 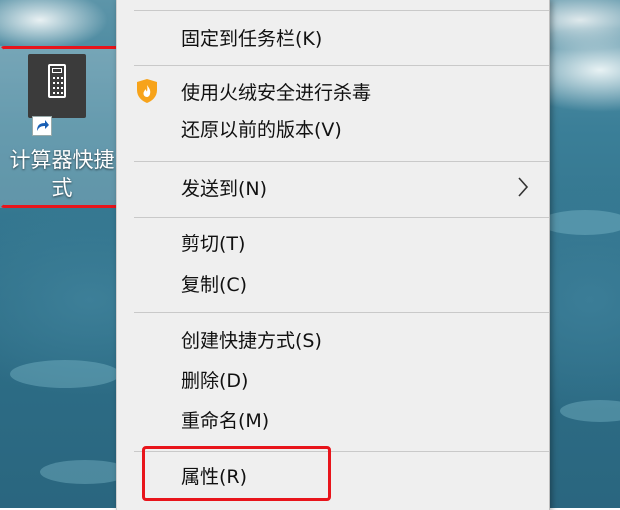 I want to click on menu-item-cut: 剪切(T), so click(x=333, y=244).